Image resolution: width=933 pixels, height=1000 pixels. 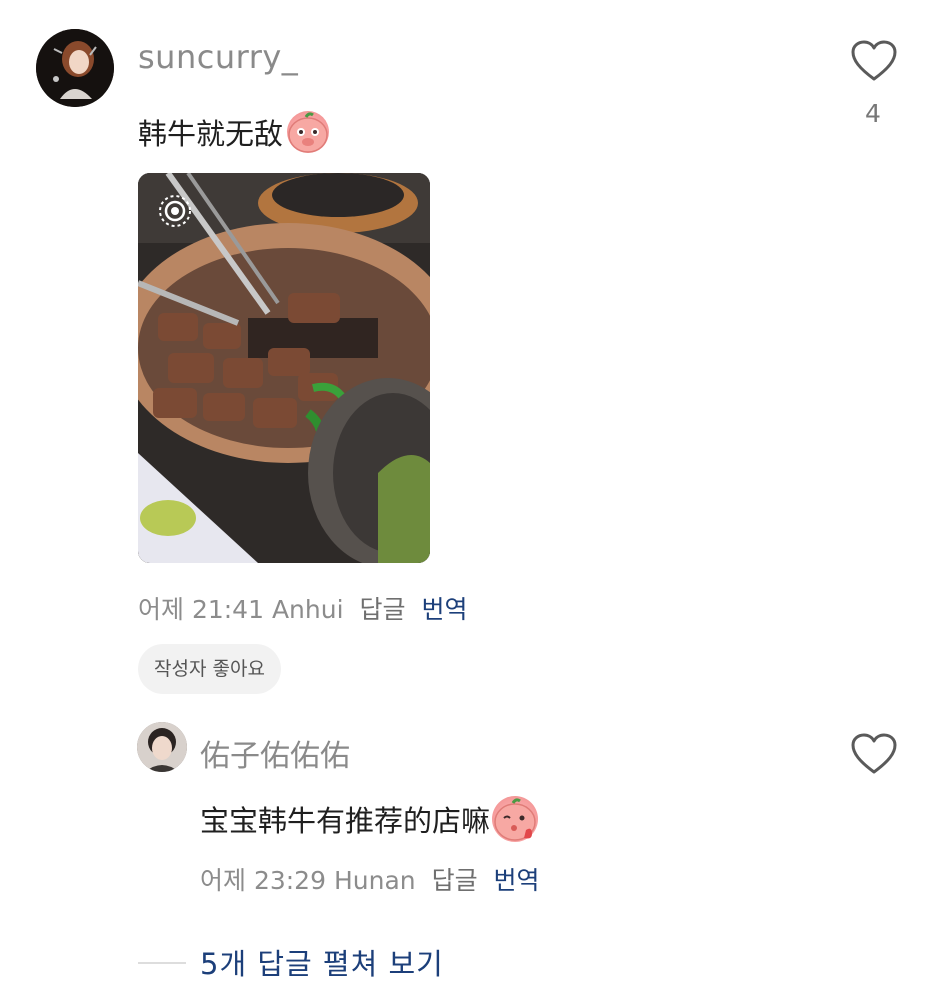 I want to click on reply-meta: 어제 23:29 Hunan 답글 번역, so click(x=370, y=879).